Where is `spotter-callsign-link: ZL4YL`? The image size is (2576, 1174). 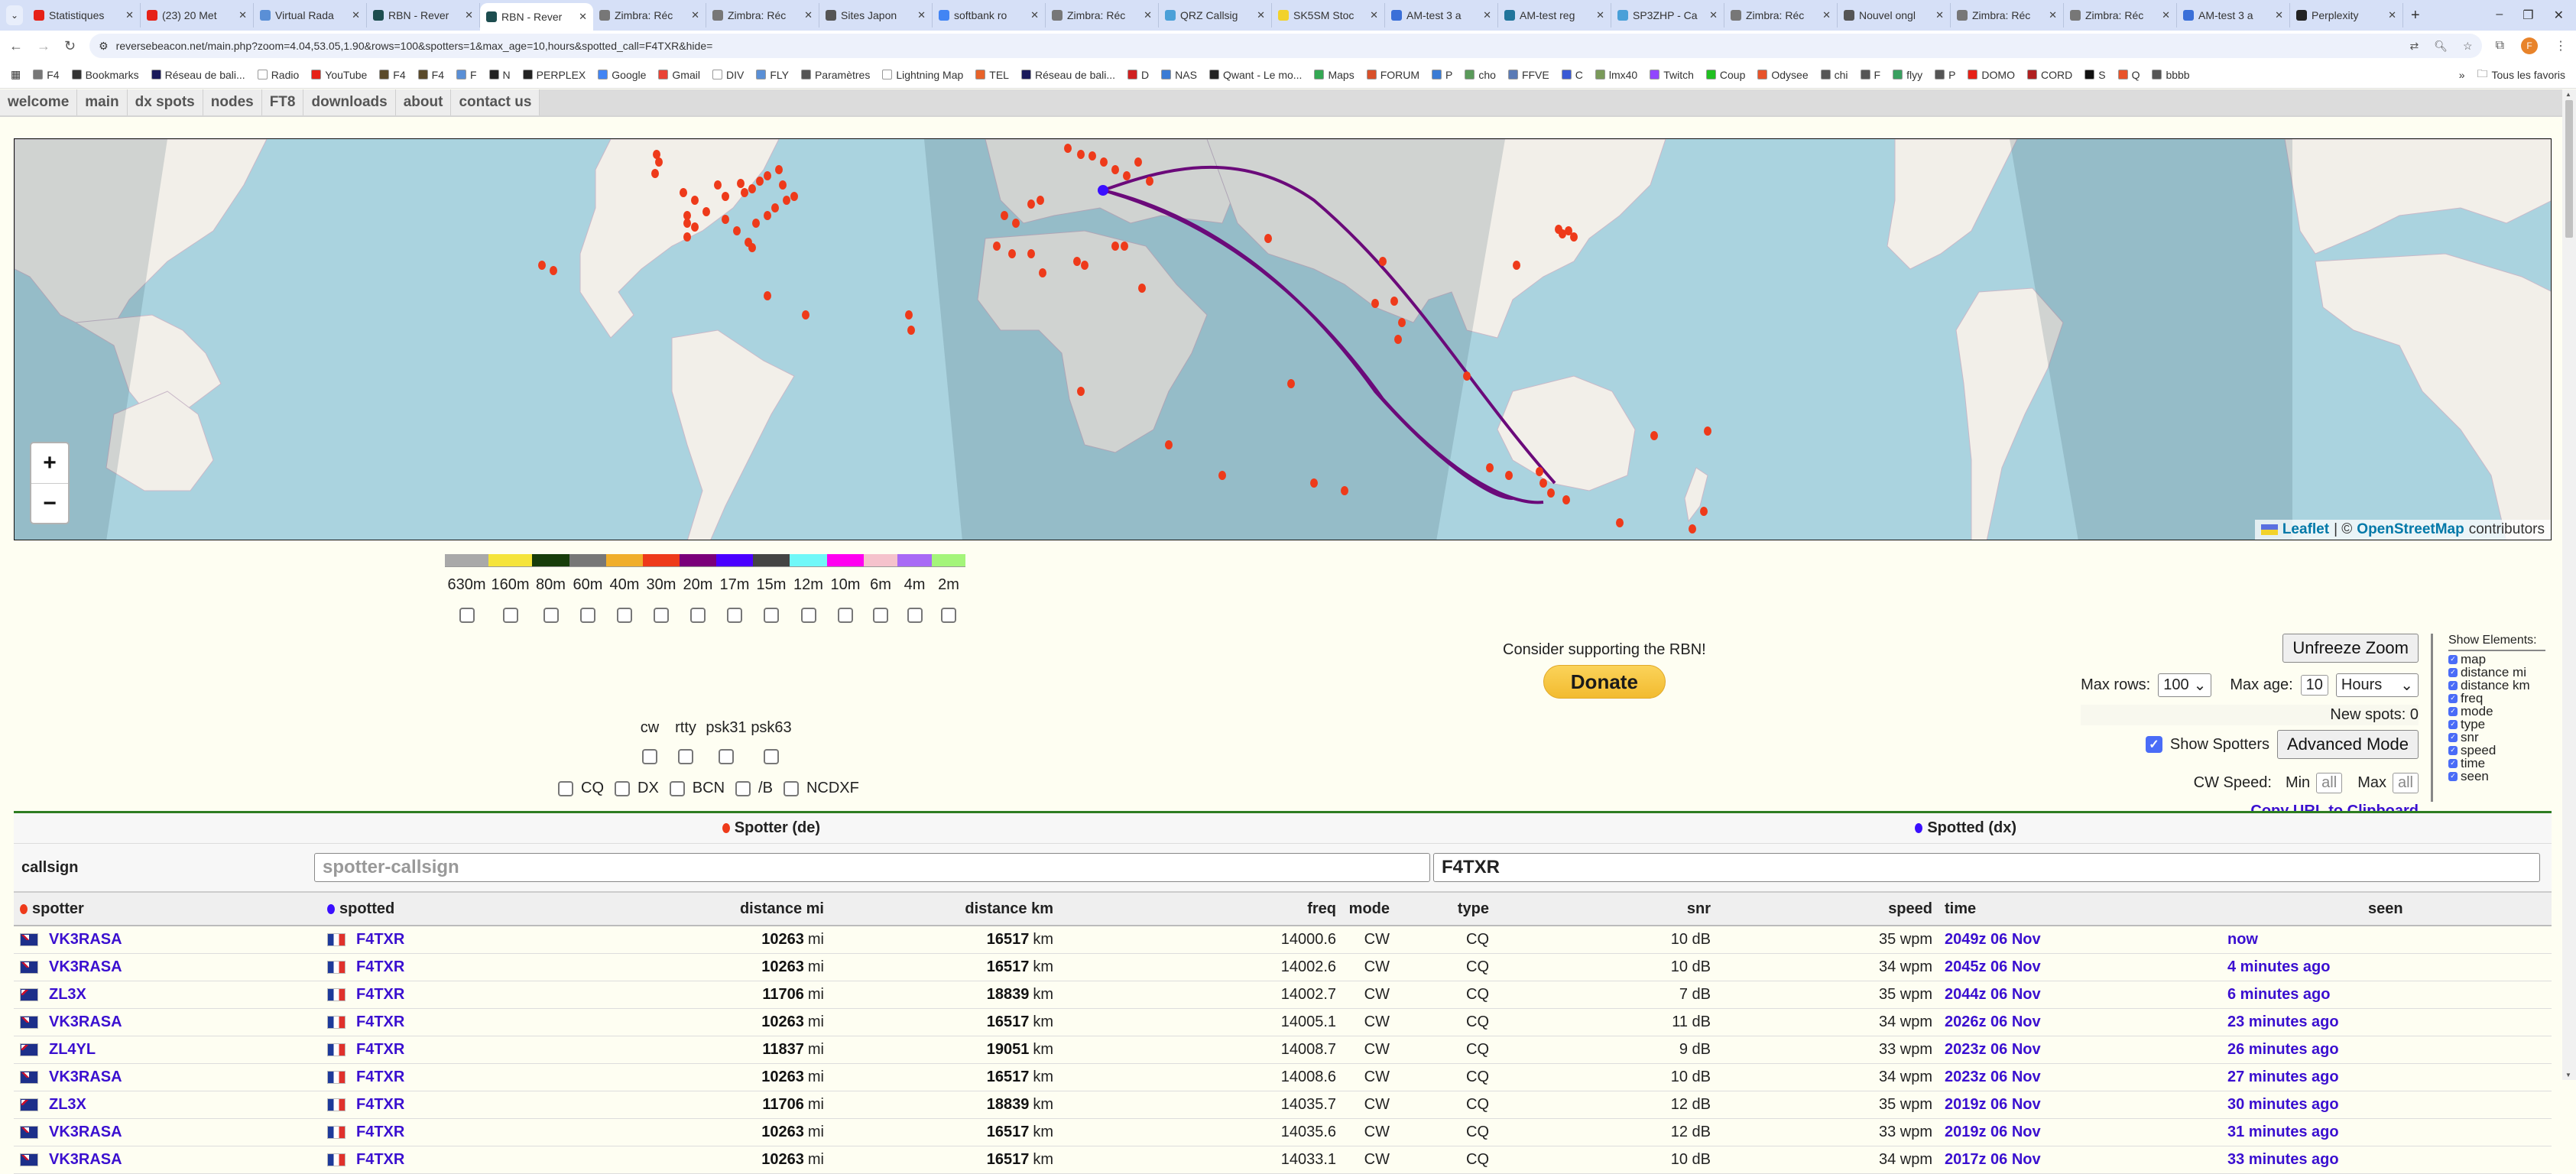 spotter-callsign-link: ZL4YL is located at coordinates (72, 1049).